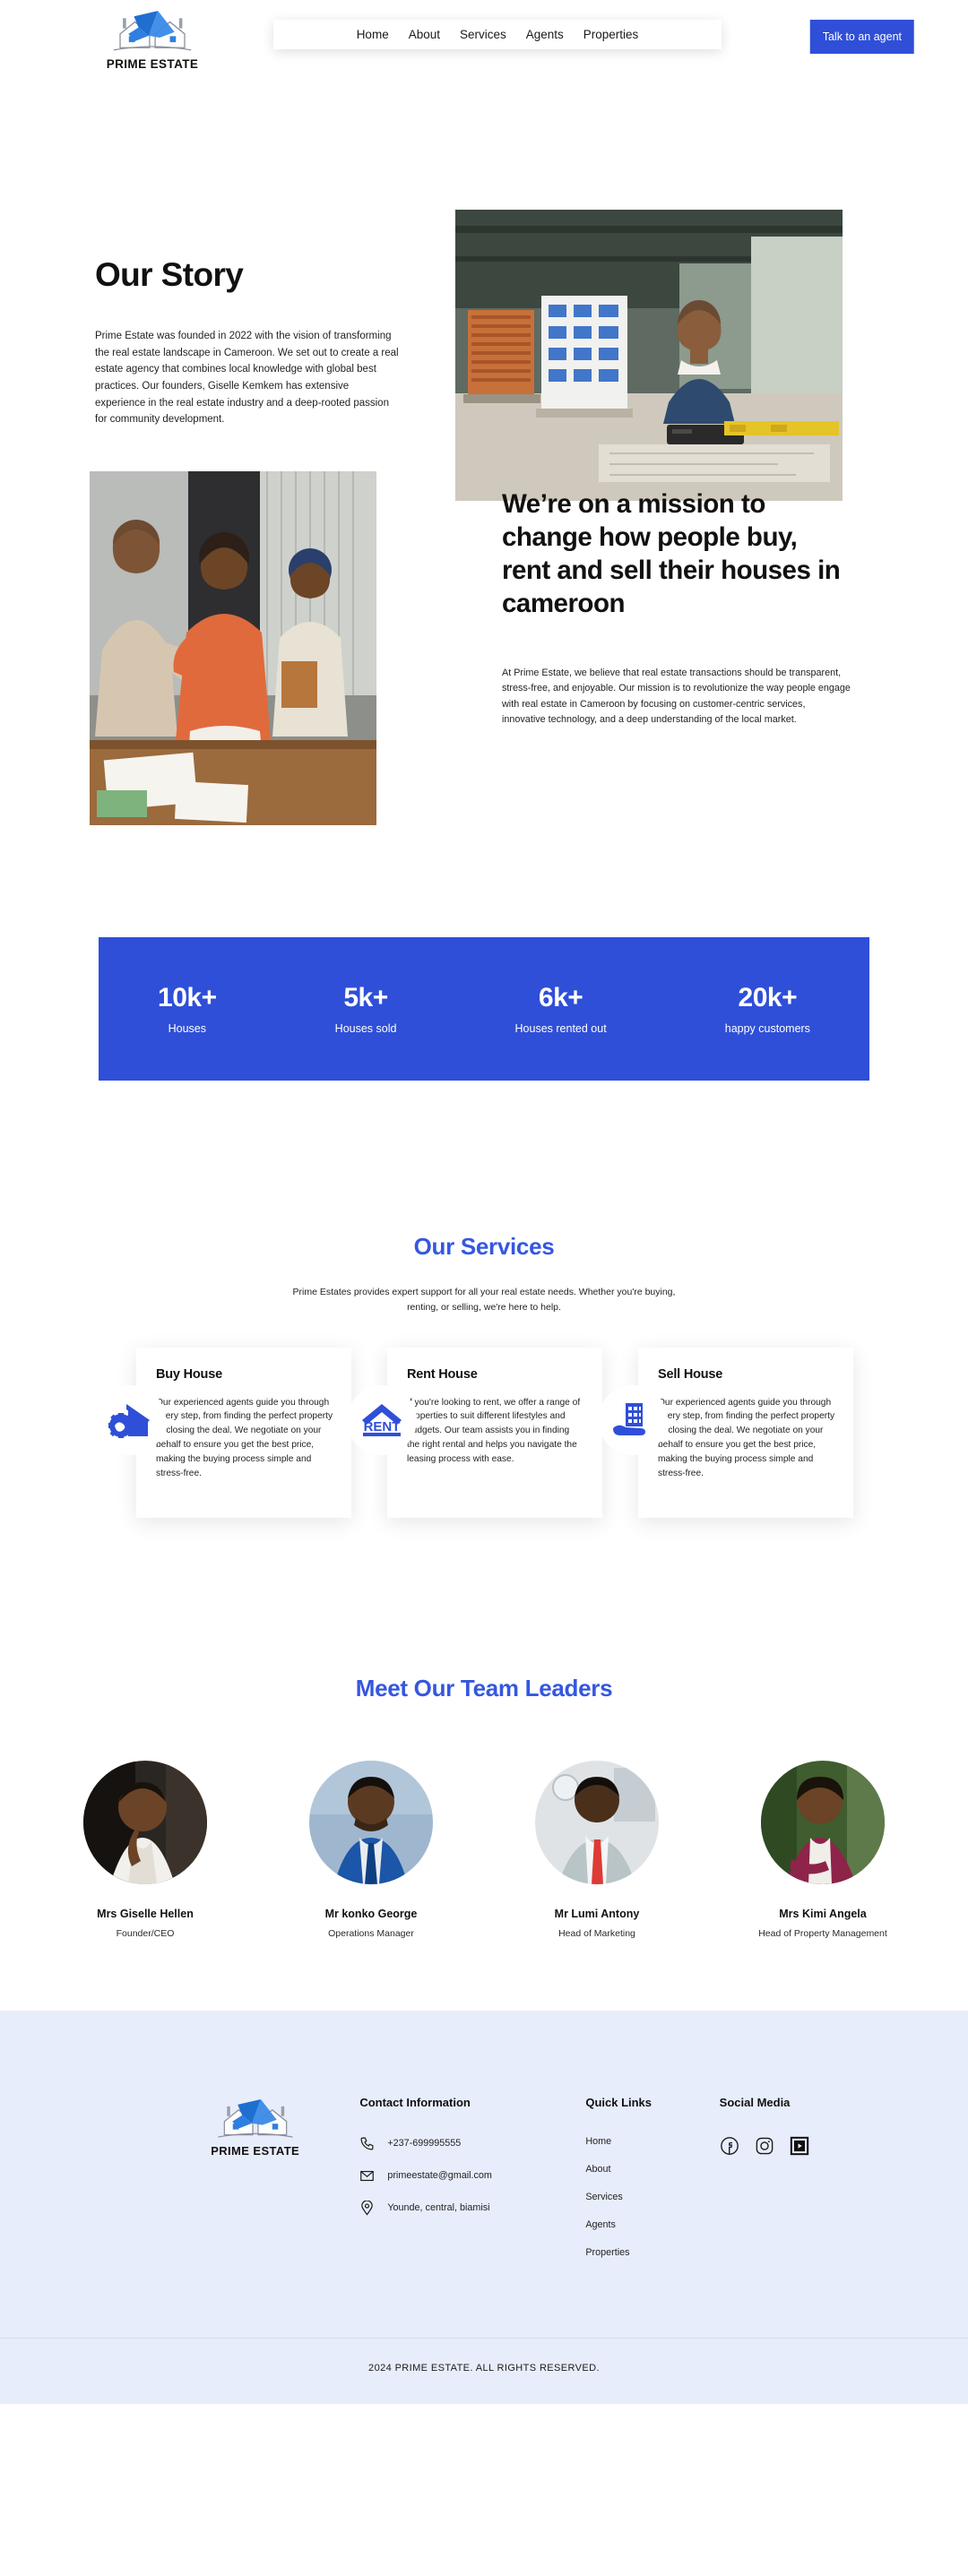 This screenshot has width=968, height=2576. I want to click on team-member-role: Head of Property Management, so click(822, 1933).